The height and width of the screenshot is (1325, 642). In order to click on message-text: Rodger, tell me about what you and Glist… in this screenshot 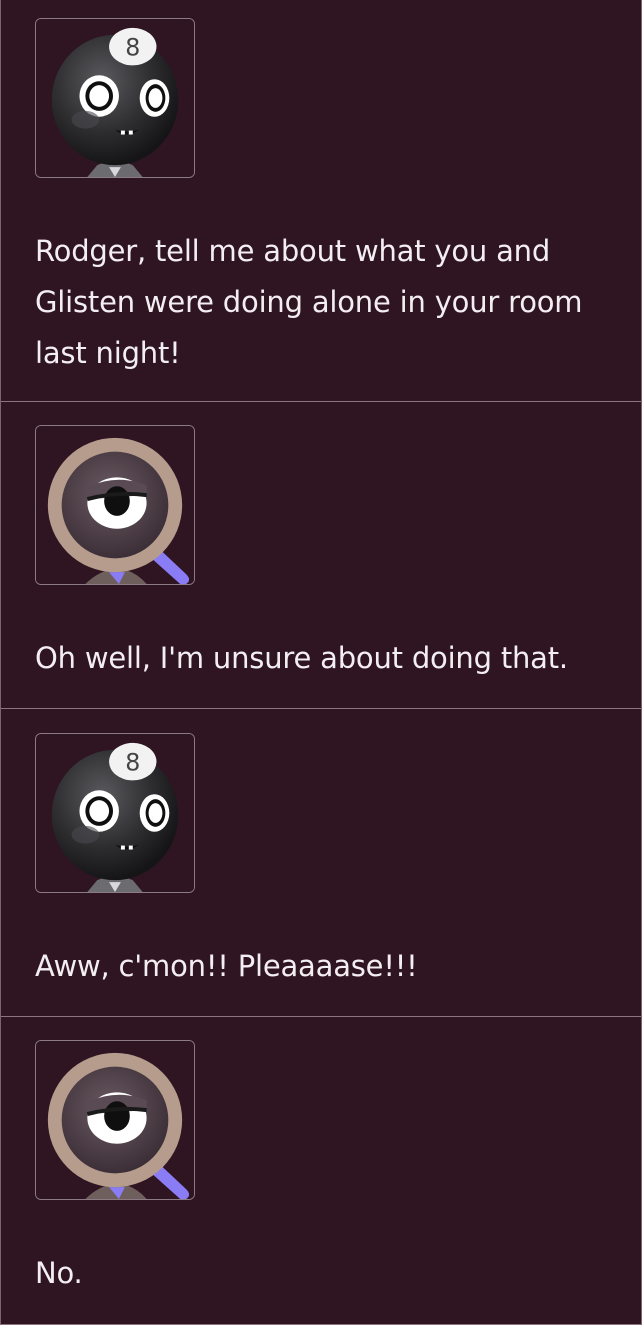, I will do `click(309, 302)`.